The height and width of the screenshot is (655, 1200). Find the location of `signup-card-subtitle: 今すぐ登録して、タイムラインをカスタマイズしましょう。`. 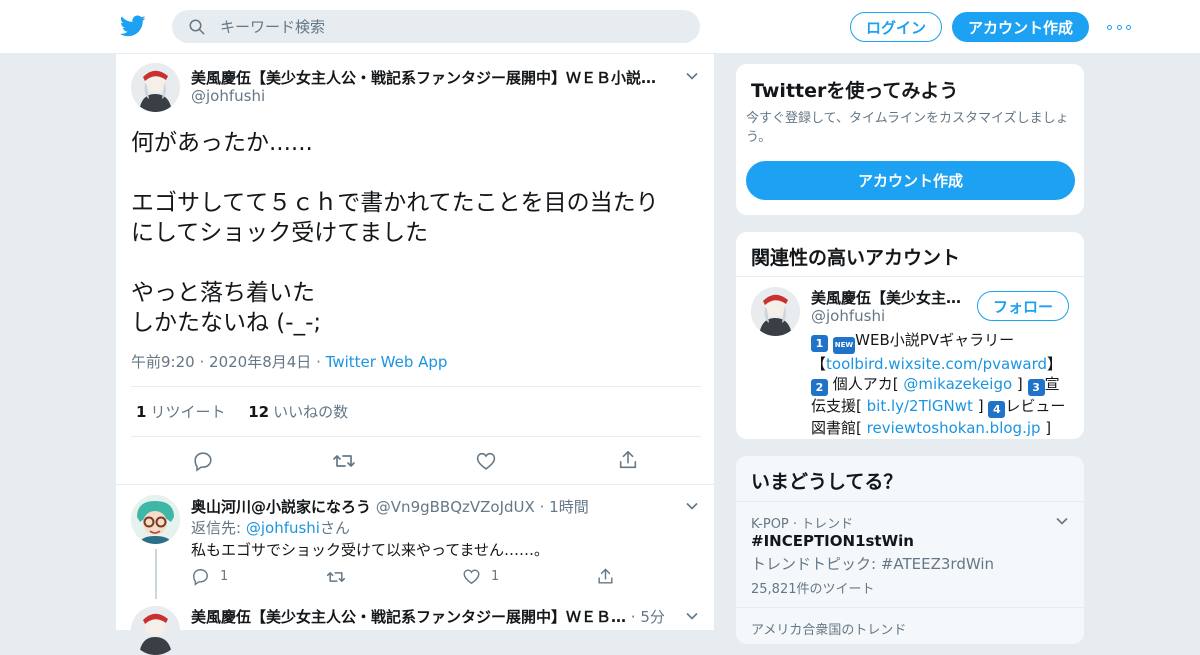

signup-card-subtitle: 今すぐ登録して、タイムラインをカスタマイズしましょう。 is located at coordinates (907, 128).